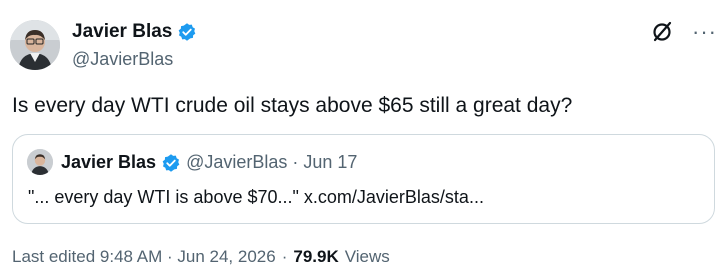 This screenshot has width=727, height=270. Describe the element at coordinates (35, 45) in the screenshot. I see `author-avatar` at that location.